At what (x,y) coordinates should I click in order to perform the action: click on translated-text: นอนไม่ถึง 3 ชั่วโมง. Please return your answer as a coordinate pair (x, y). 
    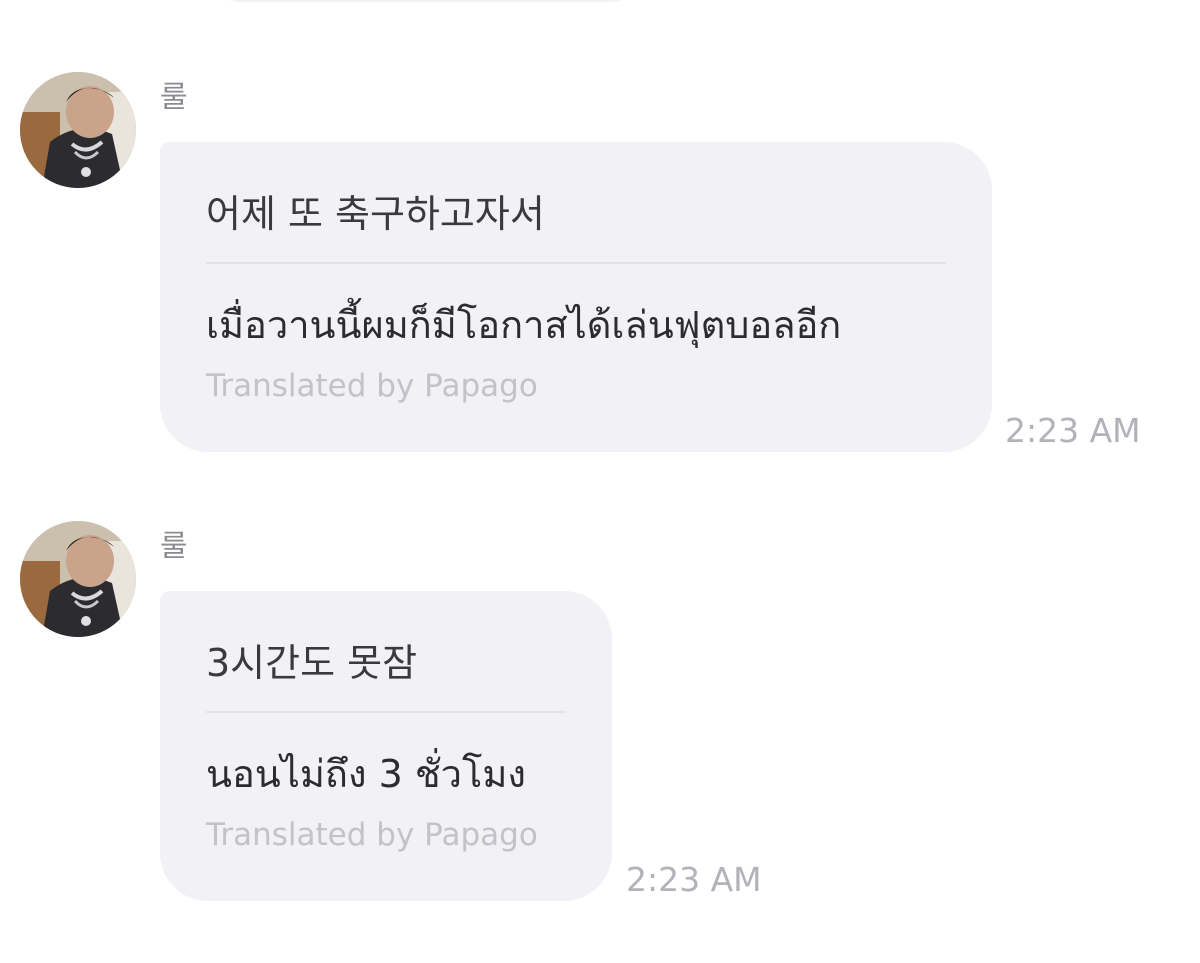
    Looking at the image, I should click on (366, 774).